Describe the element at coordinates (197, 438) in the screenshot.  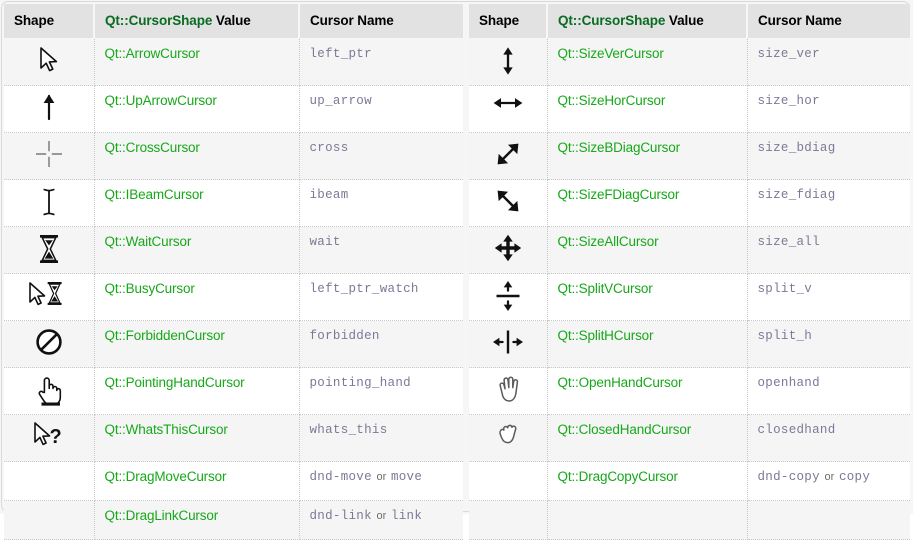
I see `left-value-cell: Qt::WhatsThisCursor` at that location.